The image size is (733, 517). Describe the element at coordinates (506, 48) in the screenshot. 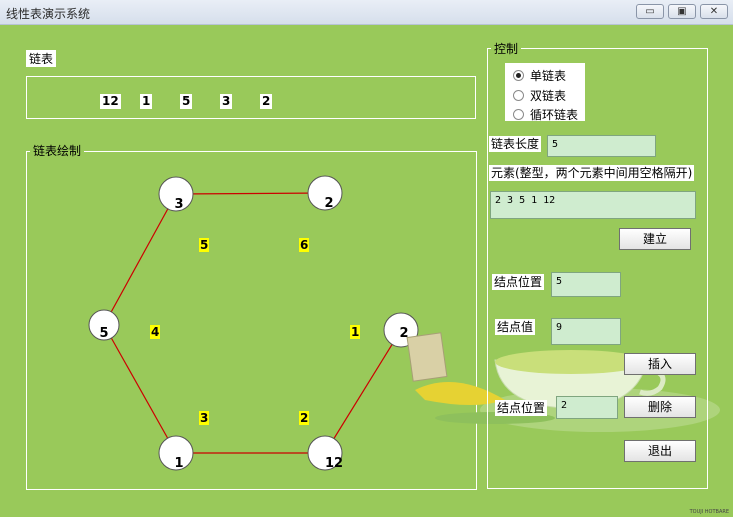

I see `control-group-label: 控制` at that location.